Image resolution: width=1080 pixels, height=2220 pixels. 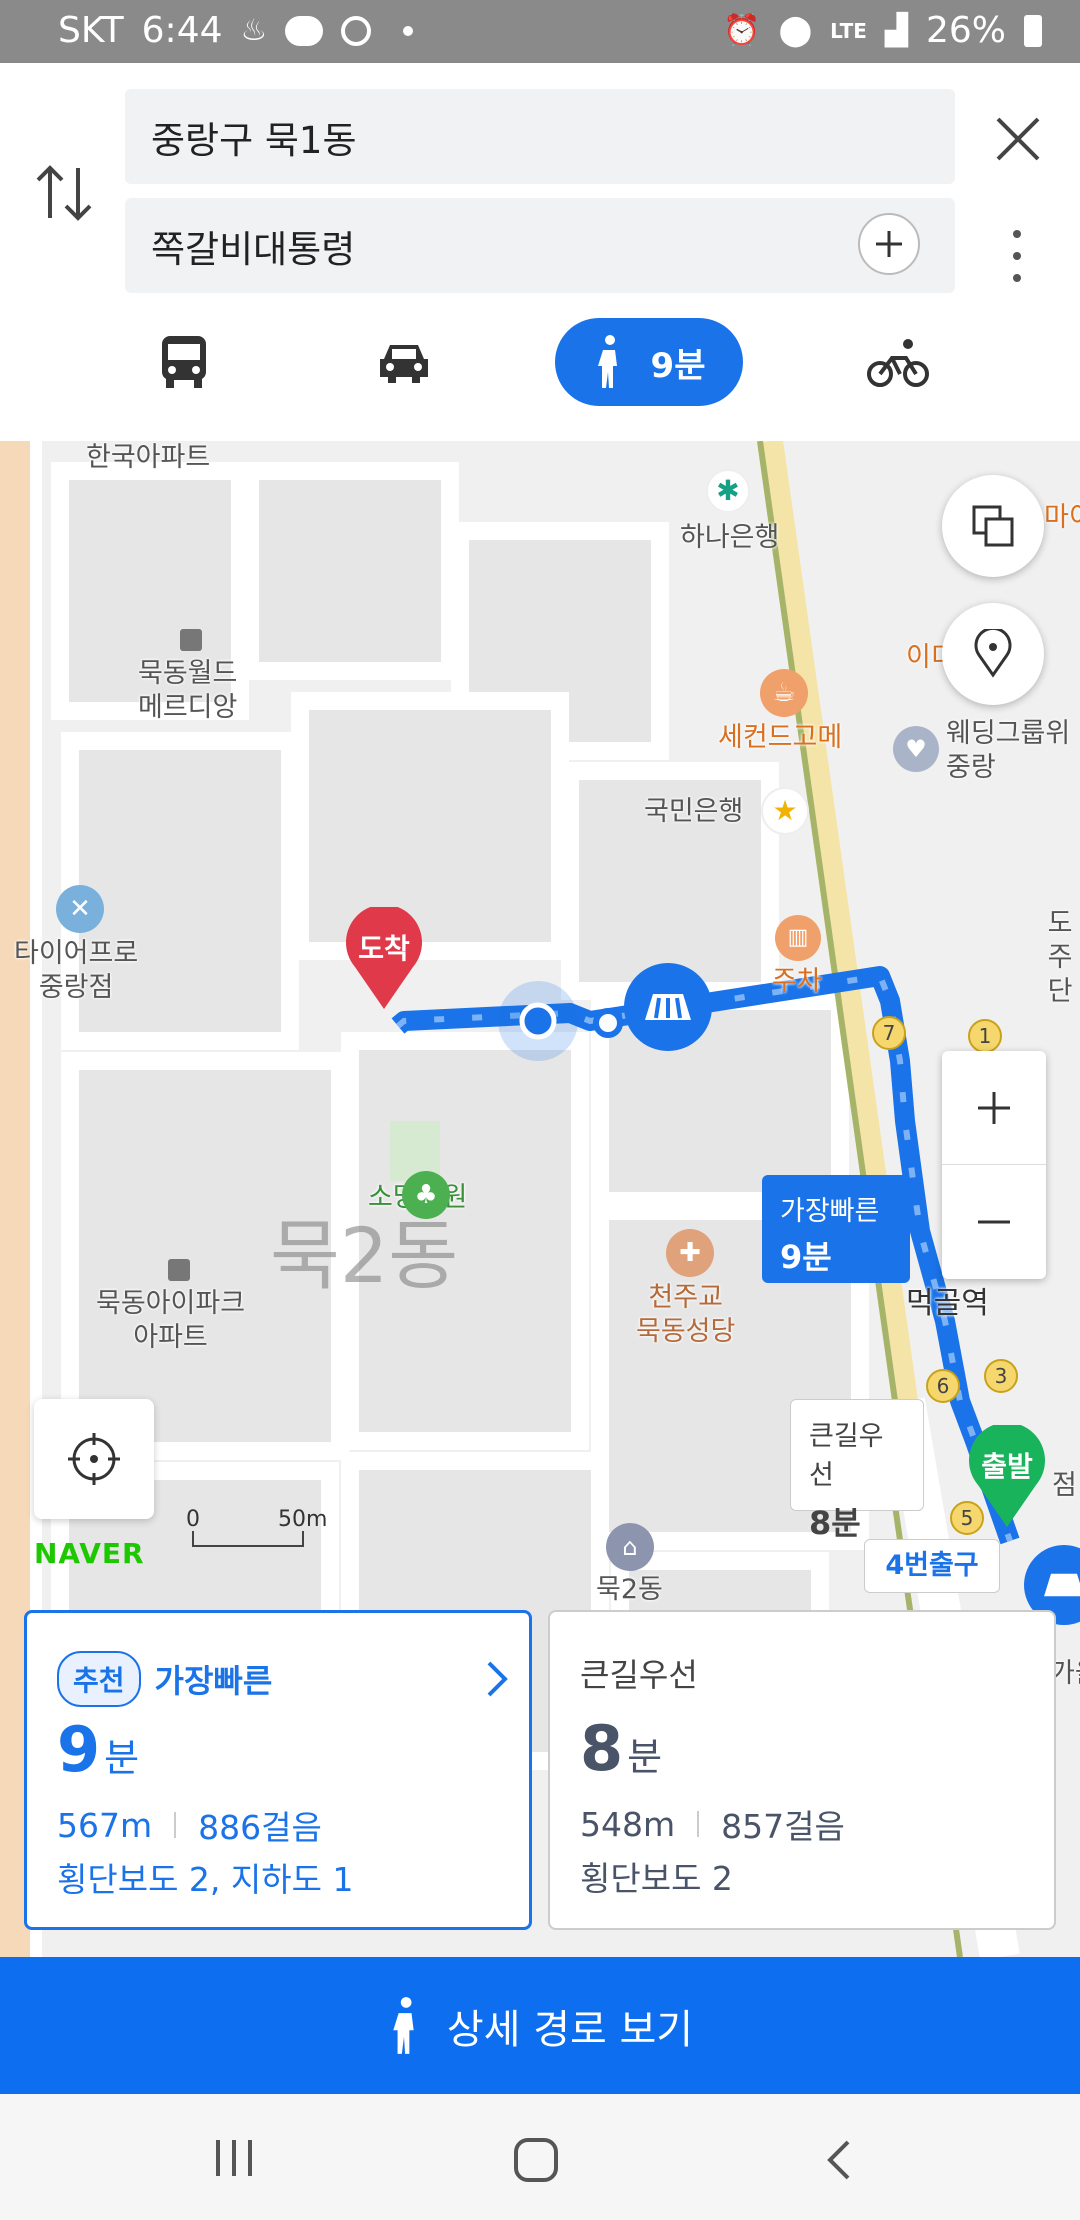 I want to click on label-wedding-group: 웨딩그룹위 중랑, so click(x=1008, y=750).